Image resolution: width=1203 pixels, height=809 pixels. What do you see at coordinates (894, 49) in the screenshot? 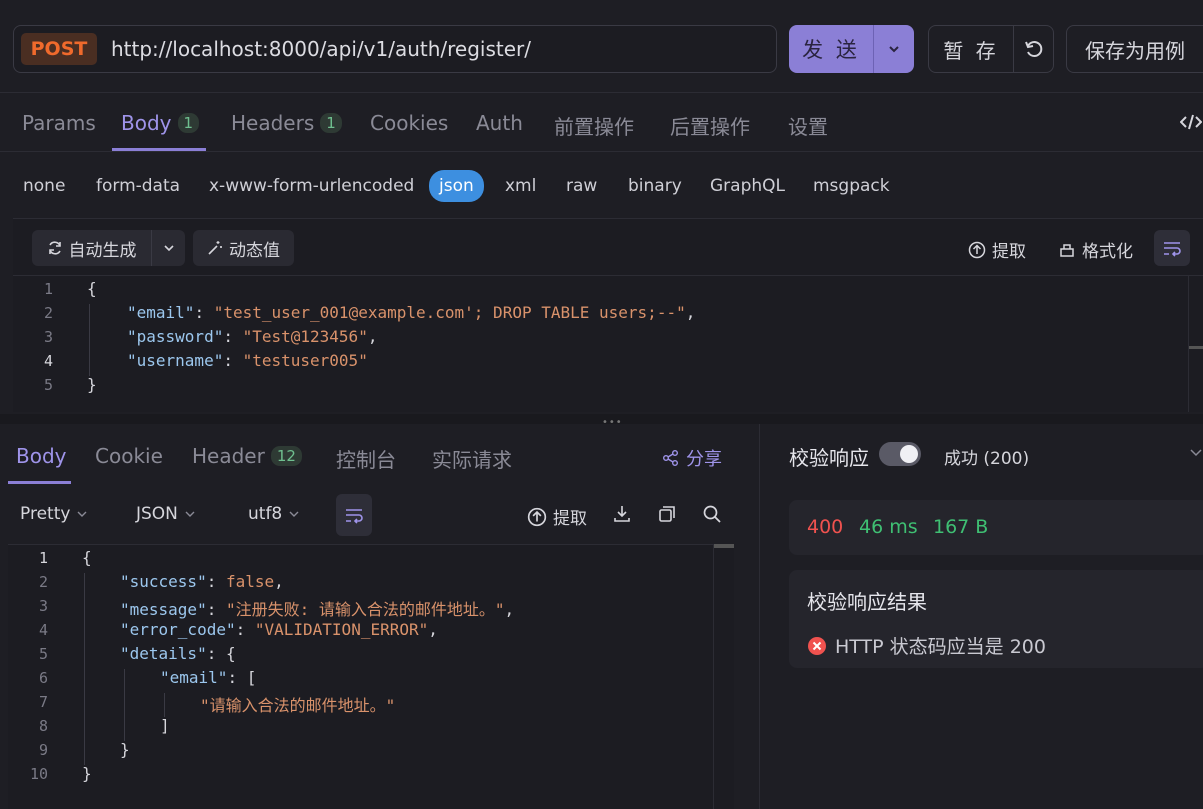
I see `send-options-chevron-down-icon` at bounding box center [894, 49].